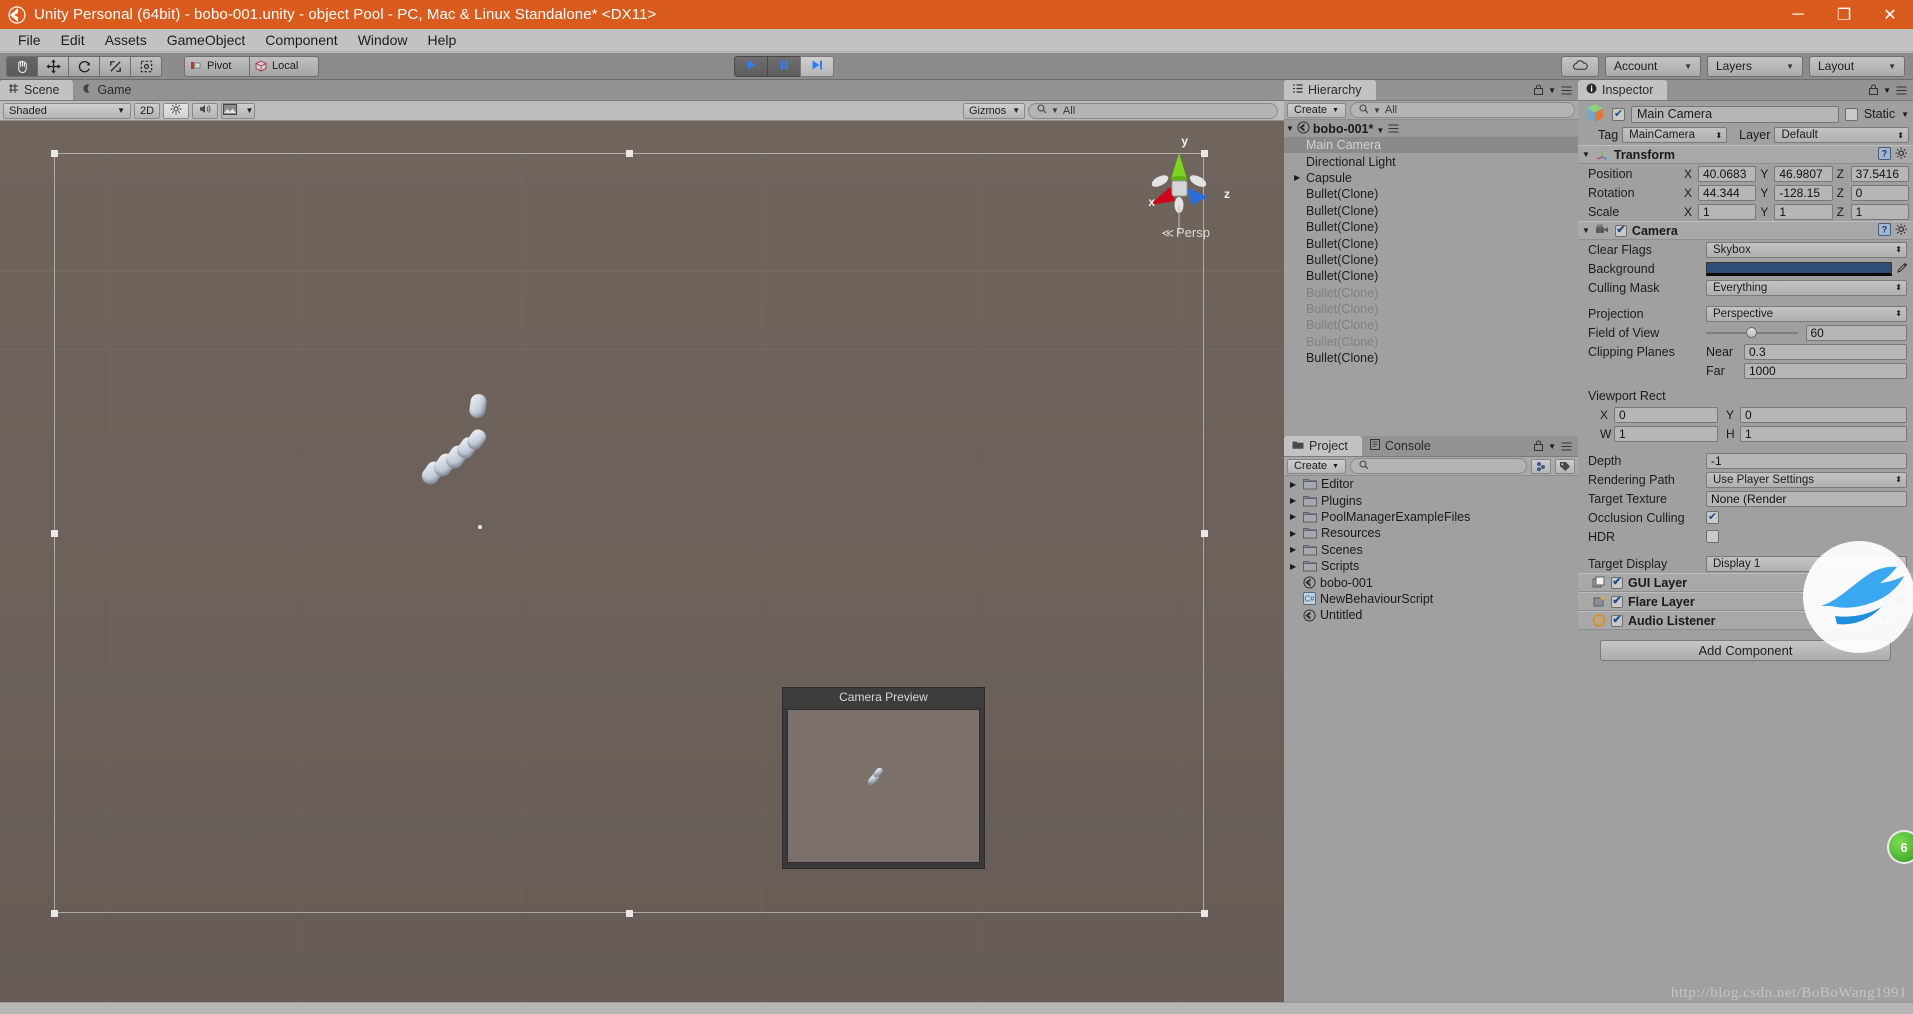 The height and width of the screenshot is (1014, 1913). I want to click on camera-enabled-checkbox, so click(1620, 230).